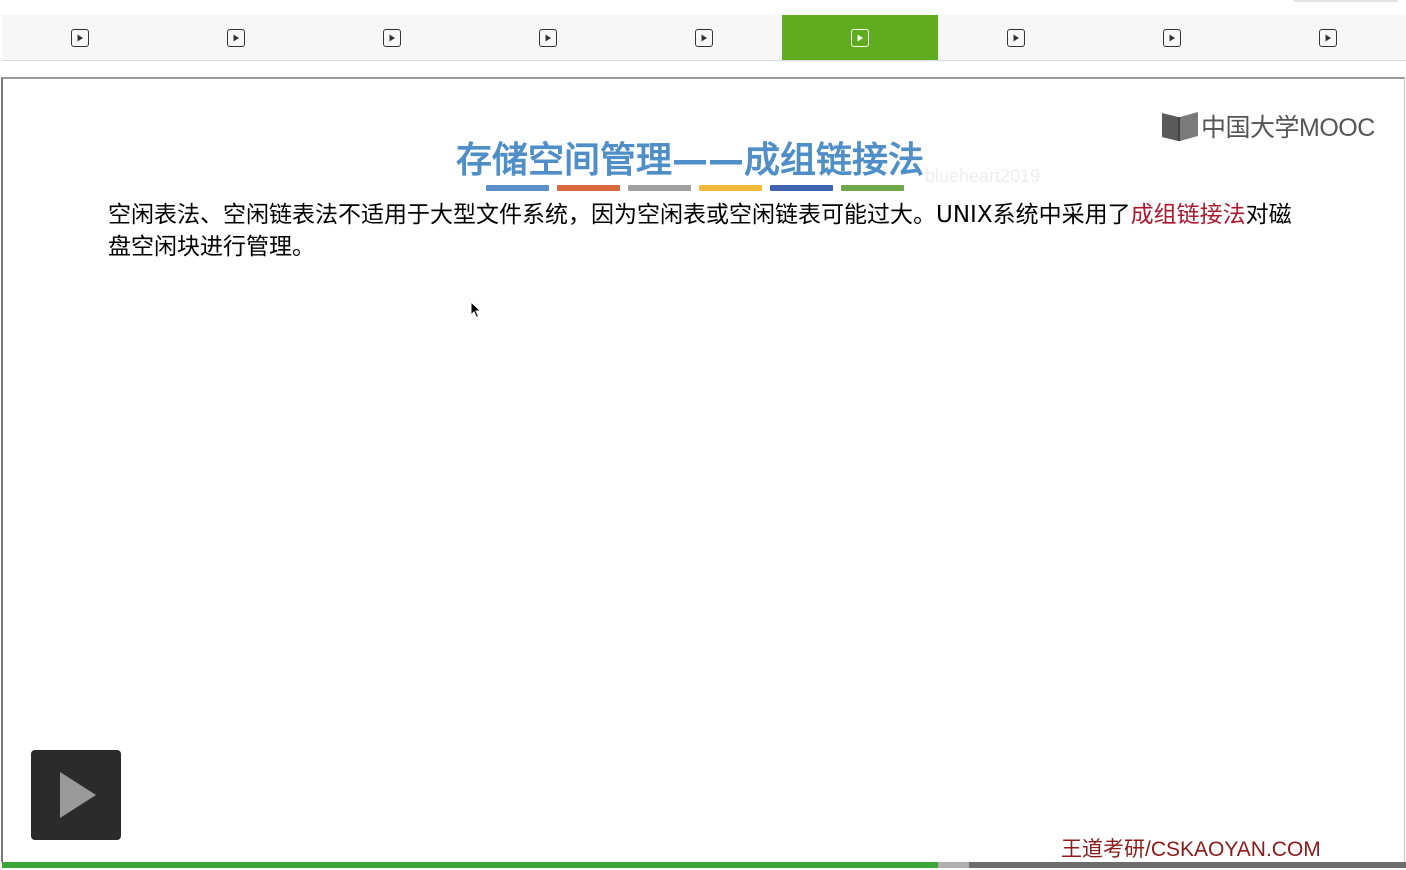 This screenshot has height=870, width=1406. I want to click on mooc-logo: 中国大学MOOC, so click(1267, 126).